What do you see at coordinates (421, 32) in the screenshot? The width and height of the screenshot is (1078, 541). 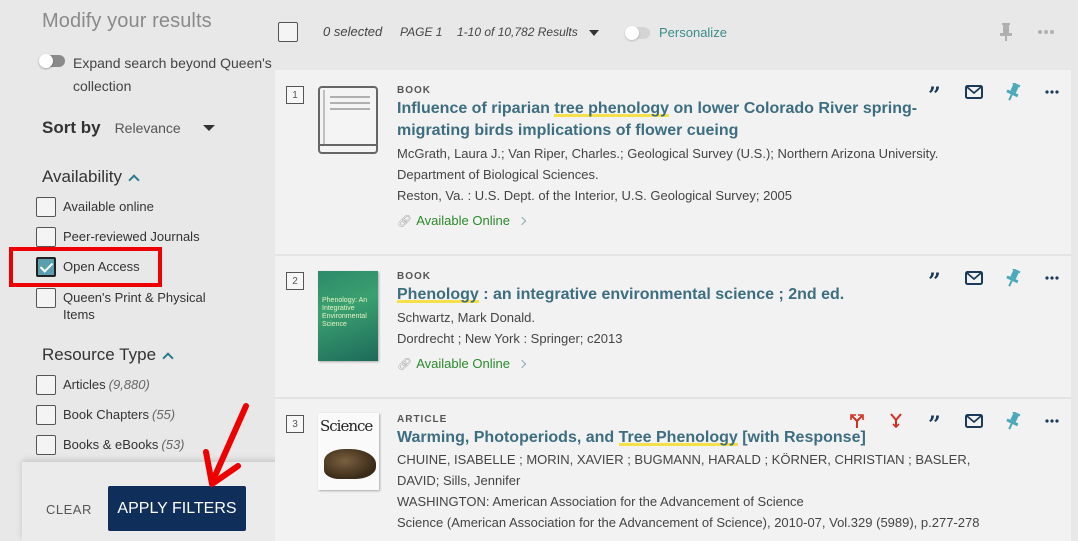 I see `page-indicator: PAGE 1` at bounding box center [421, 32].